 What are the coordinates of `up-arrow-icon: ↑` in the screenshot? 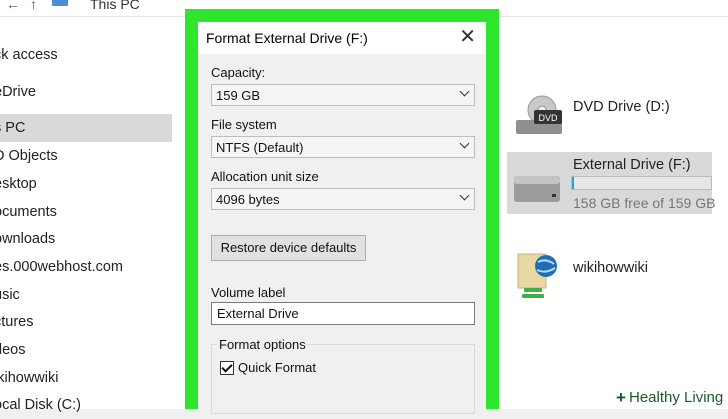 It's located at (33, 6).